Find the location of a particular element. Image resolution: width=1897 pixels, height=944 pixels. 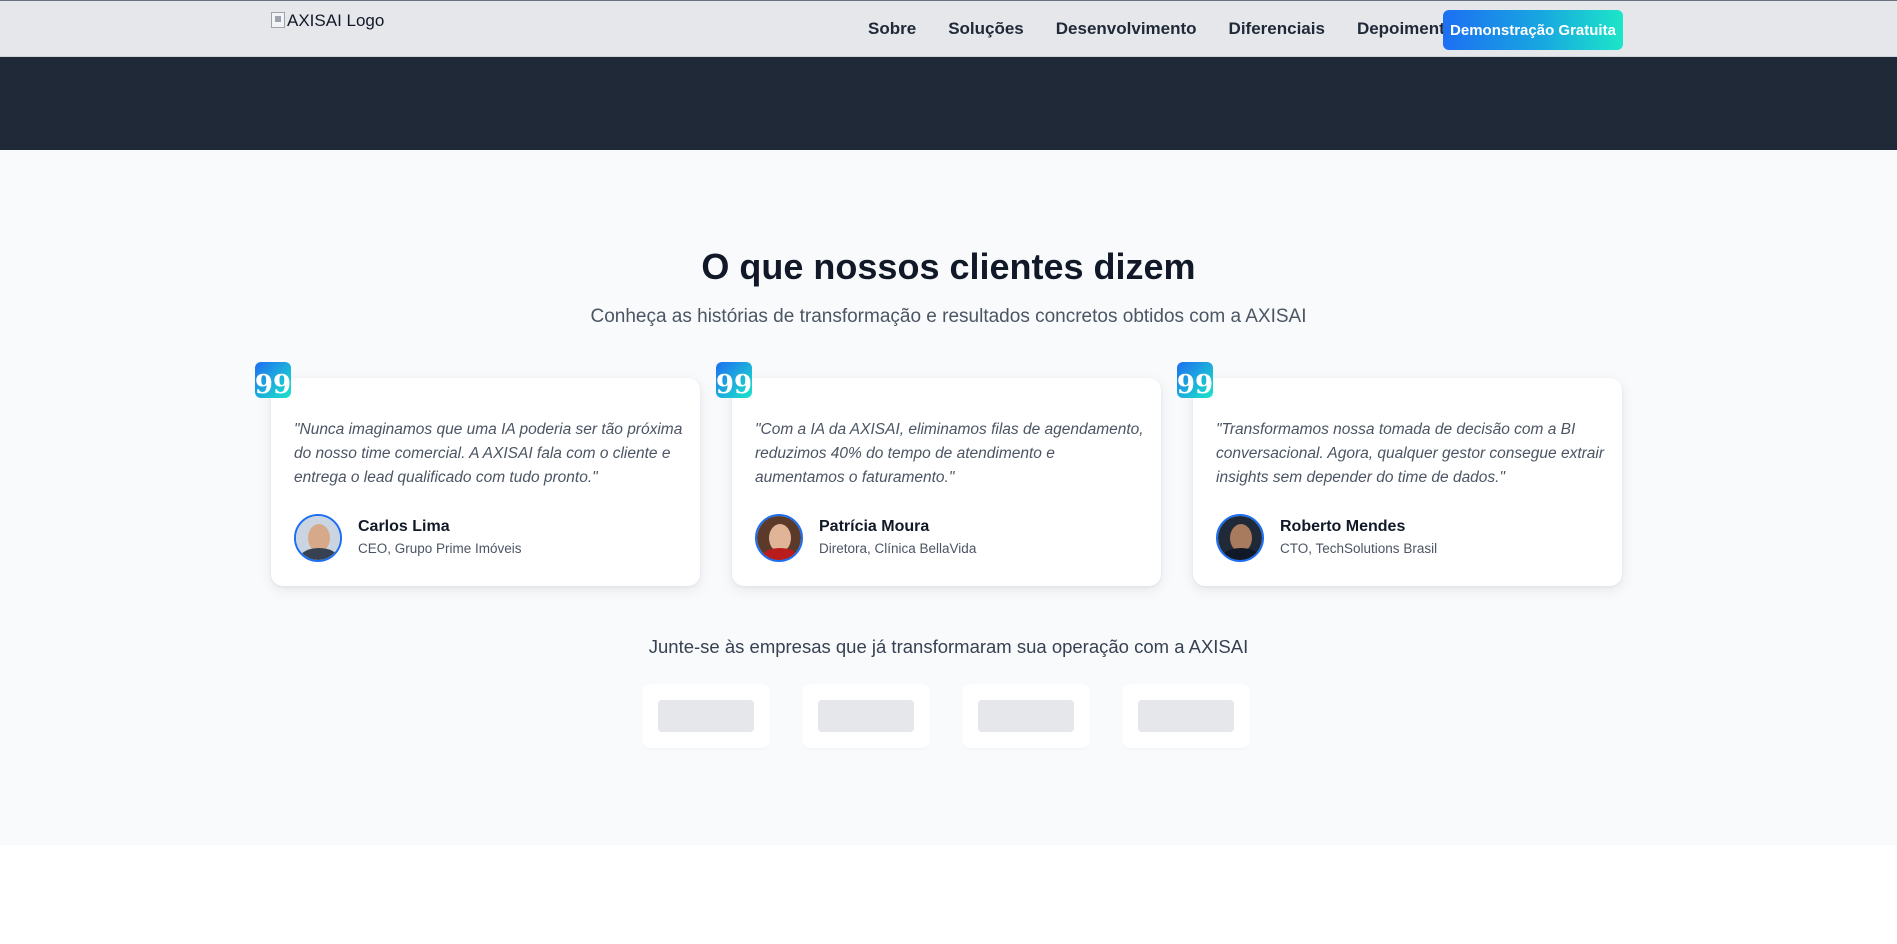

author-name: Patrícia Moura is located at coordinates (874, 526).